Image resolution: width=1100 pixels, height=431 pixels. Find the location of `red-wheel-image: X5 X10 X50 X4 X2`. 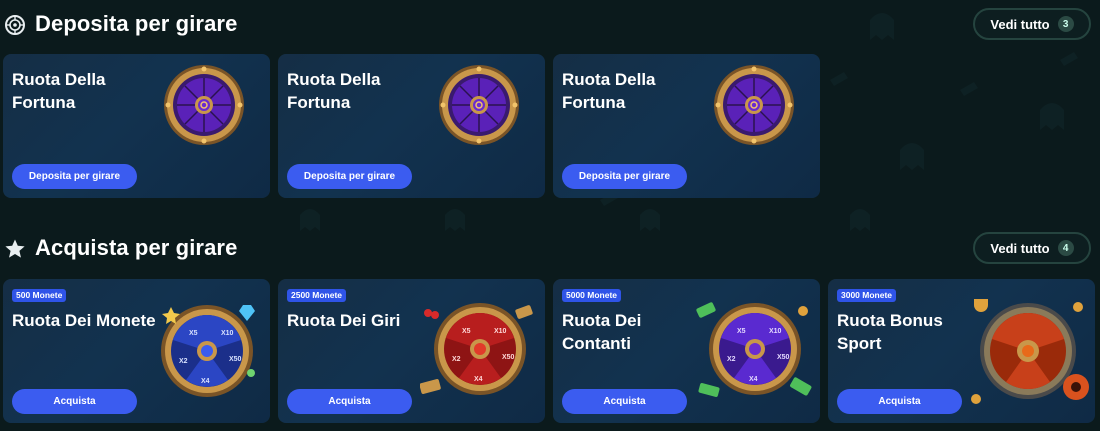

red-wheel-image: X5 X10 X50 X4 X2 is located at coordinates (476, 349).